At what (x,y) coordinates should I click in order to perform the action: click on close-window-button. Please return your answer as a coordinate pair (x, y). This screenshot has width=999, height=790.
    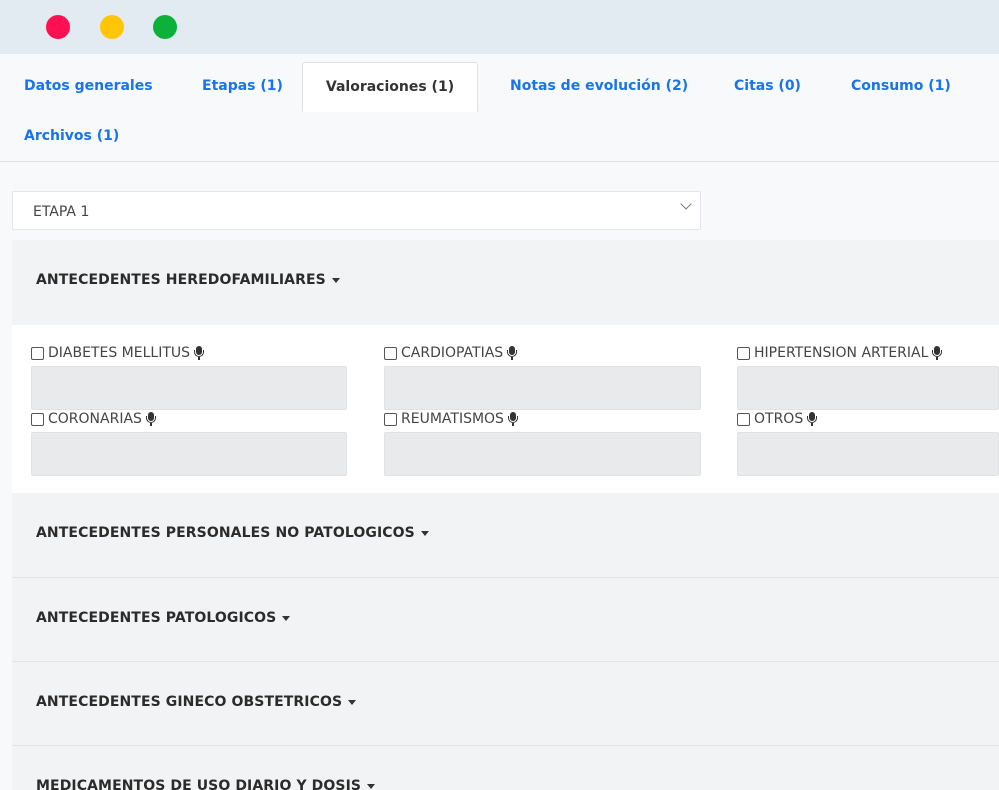
    Looking at the image, I should click on (58, 27).